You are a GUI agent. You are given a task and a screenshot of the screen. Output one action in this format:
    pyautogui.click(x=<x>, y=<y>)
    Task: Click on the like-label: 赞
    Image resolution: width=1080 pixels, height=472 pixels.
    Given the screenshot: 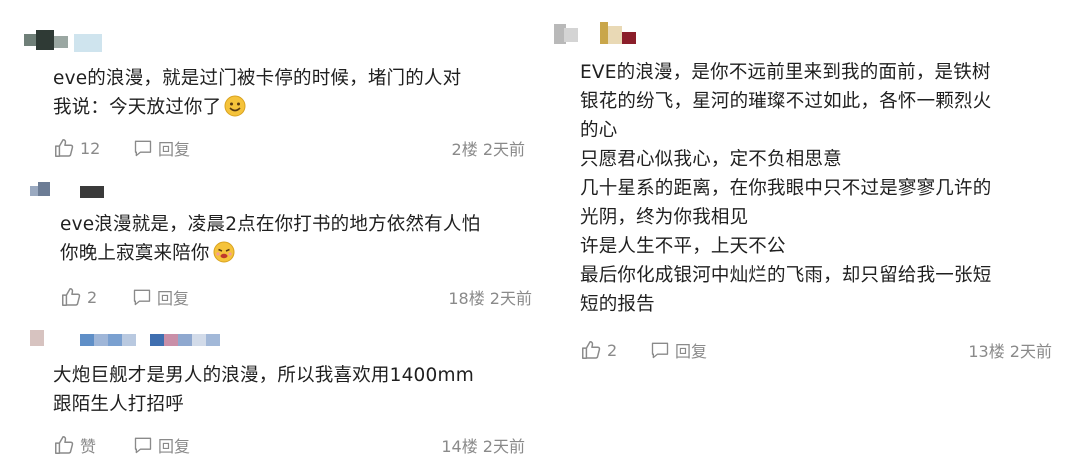 What is the action you would take?
    pyautogui.click(x=88, y=446)
    